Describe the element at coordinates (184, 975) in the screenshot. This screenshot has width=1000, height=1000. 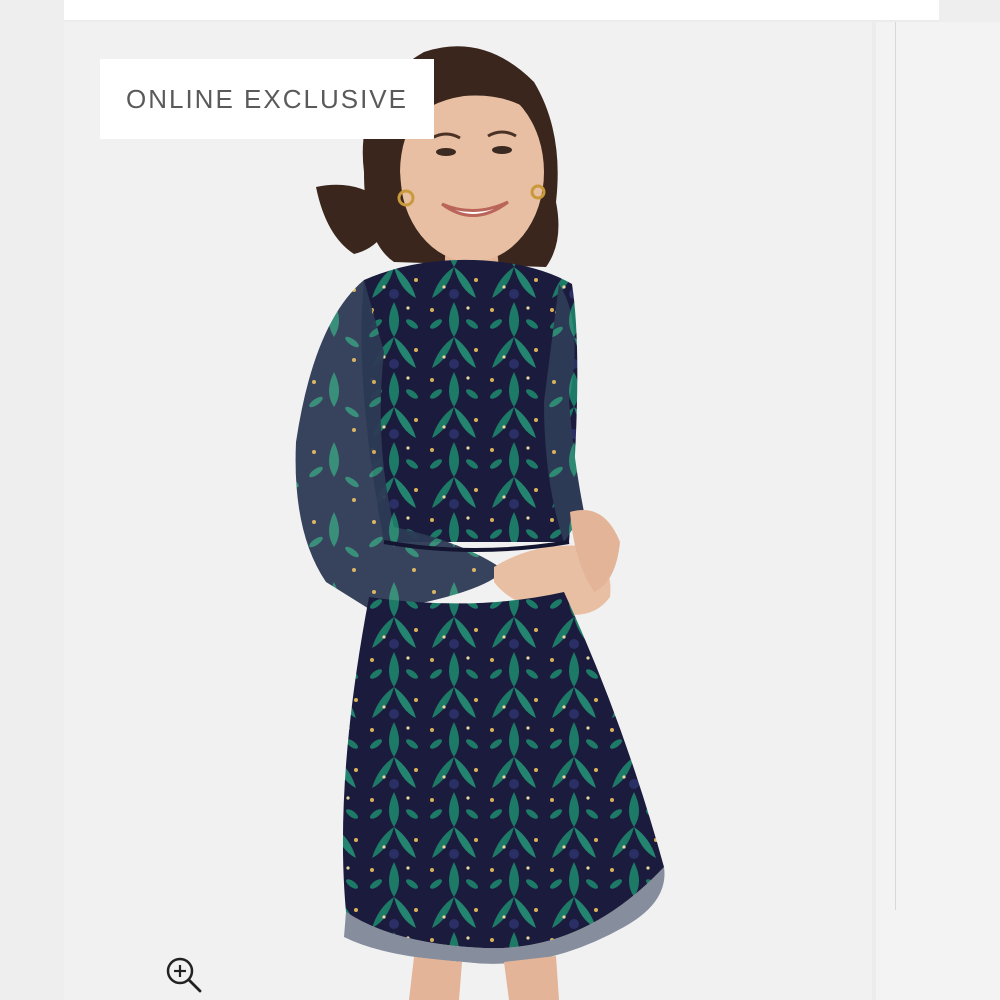
I see `zoom-in-icon` at that location.